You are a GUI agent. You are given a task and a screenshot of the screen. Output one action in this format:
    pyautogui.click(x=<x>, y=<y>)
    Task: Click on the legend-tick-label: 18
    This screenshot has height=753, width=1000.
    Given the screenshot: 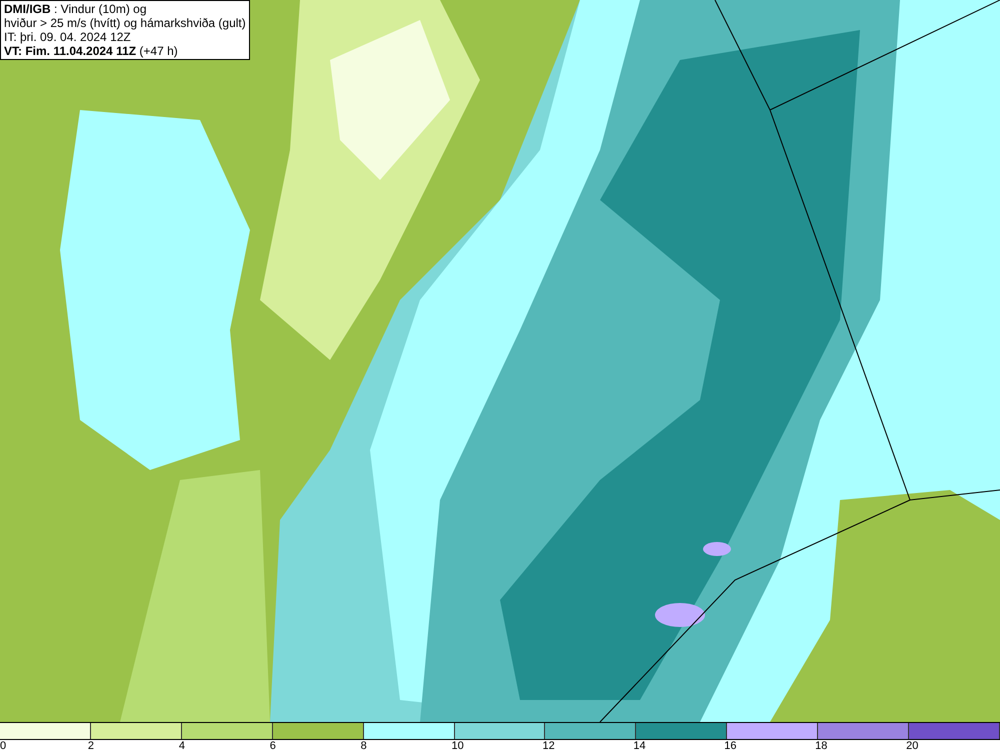 What is the action you would take?
    pyautogui.click(x=821, y=746)
    